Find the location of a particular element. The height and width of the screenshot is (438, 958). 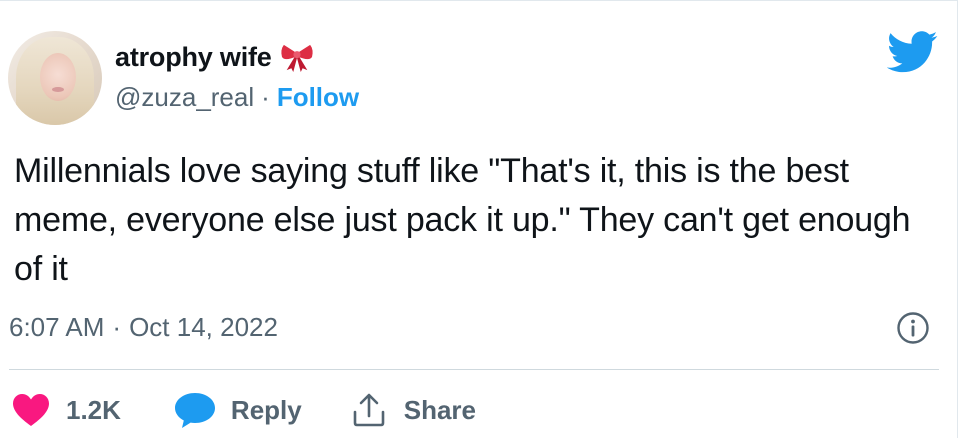

handle-row: @zuza_real · Follow is located at coordinates (237, 97).